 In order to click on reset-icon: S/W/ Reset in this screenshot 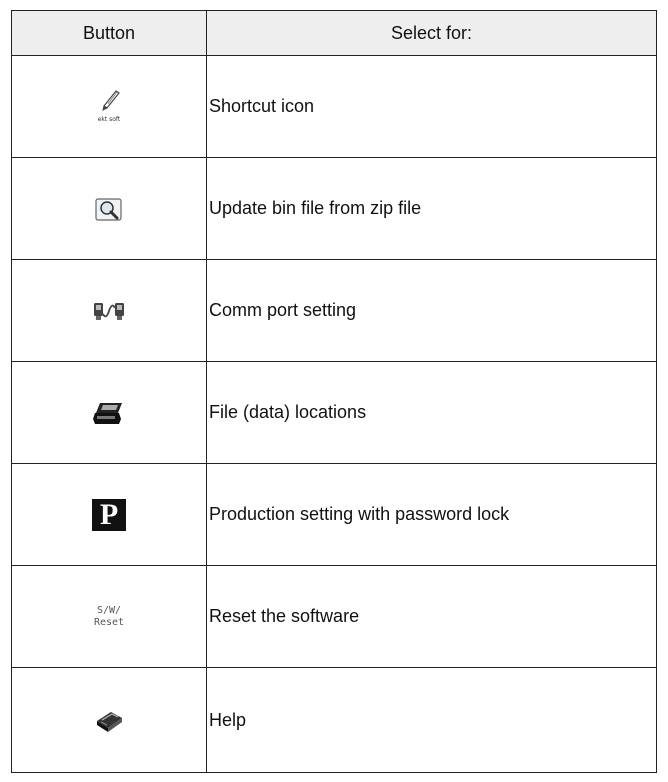, I will do `click(109, 617)`.